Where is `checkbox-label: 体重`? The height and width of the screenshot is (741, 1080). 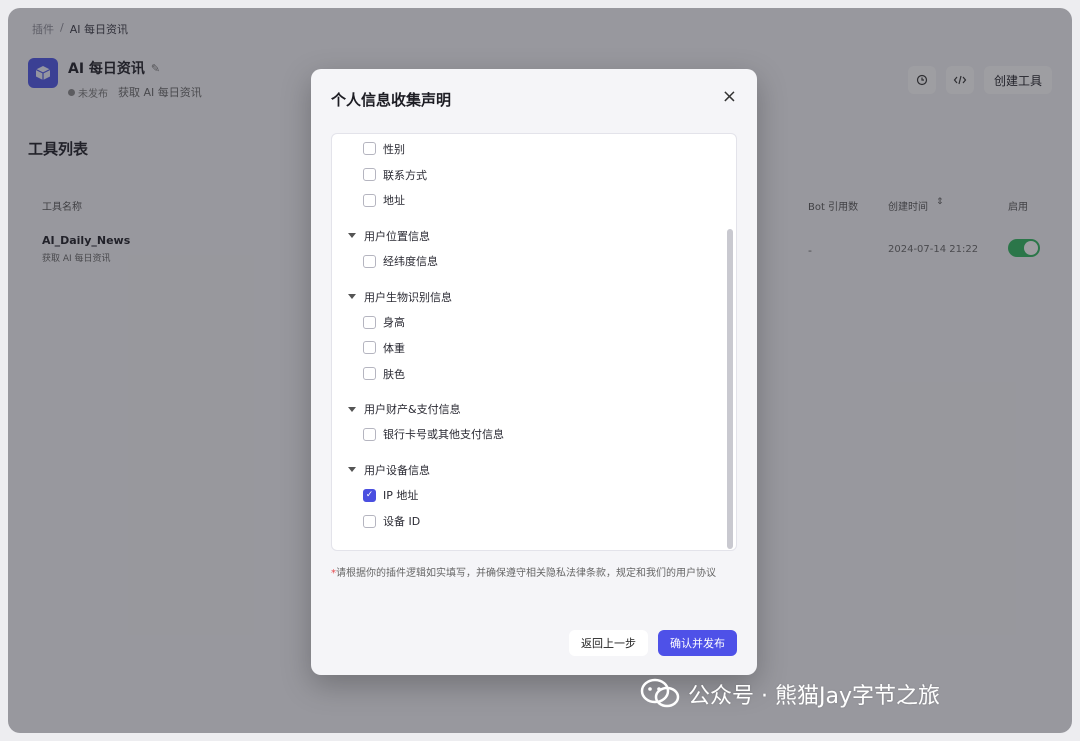 checkbox-label: 体重 is located at coordinates (394, 348).